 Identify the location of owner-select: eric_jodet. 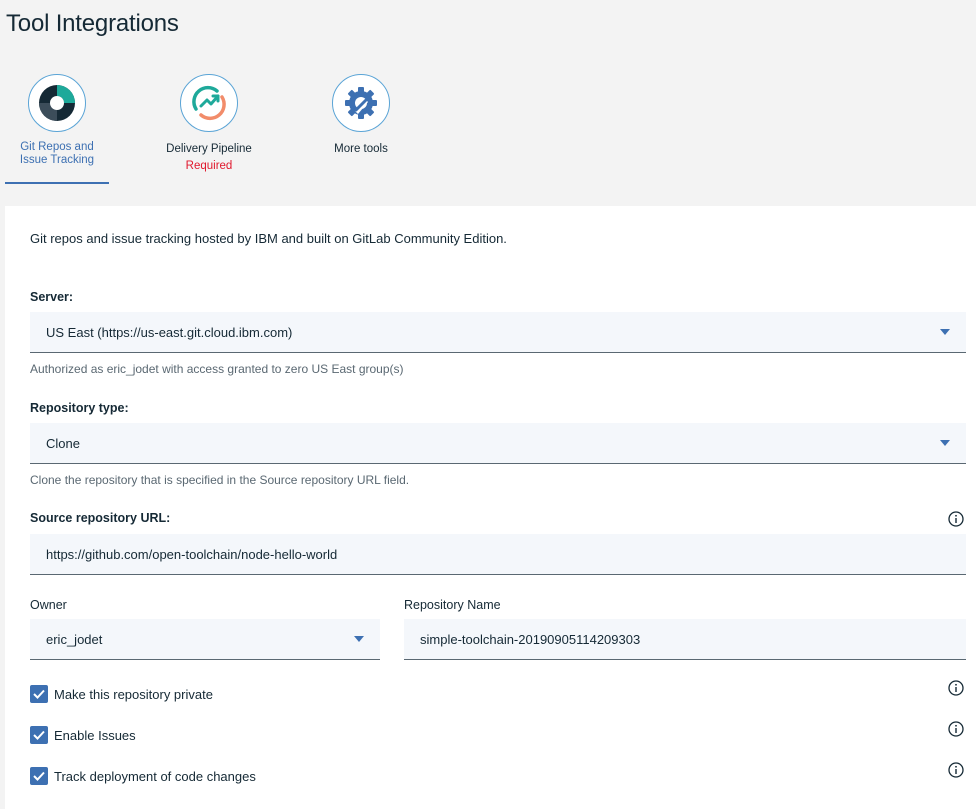
(205, 639).